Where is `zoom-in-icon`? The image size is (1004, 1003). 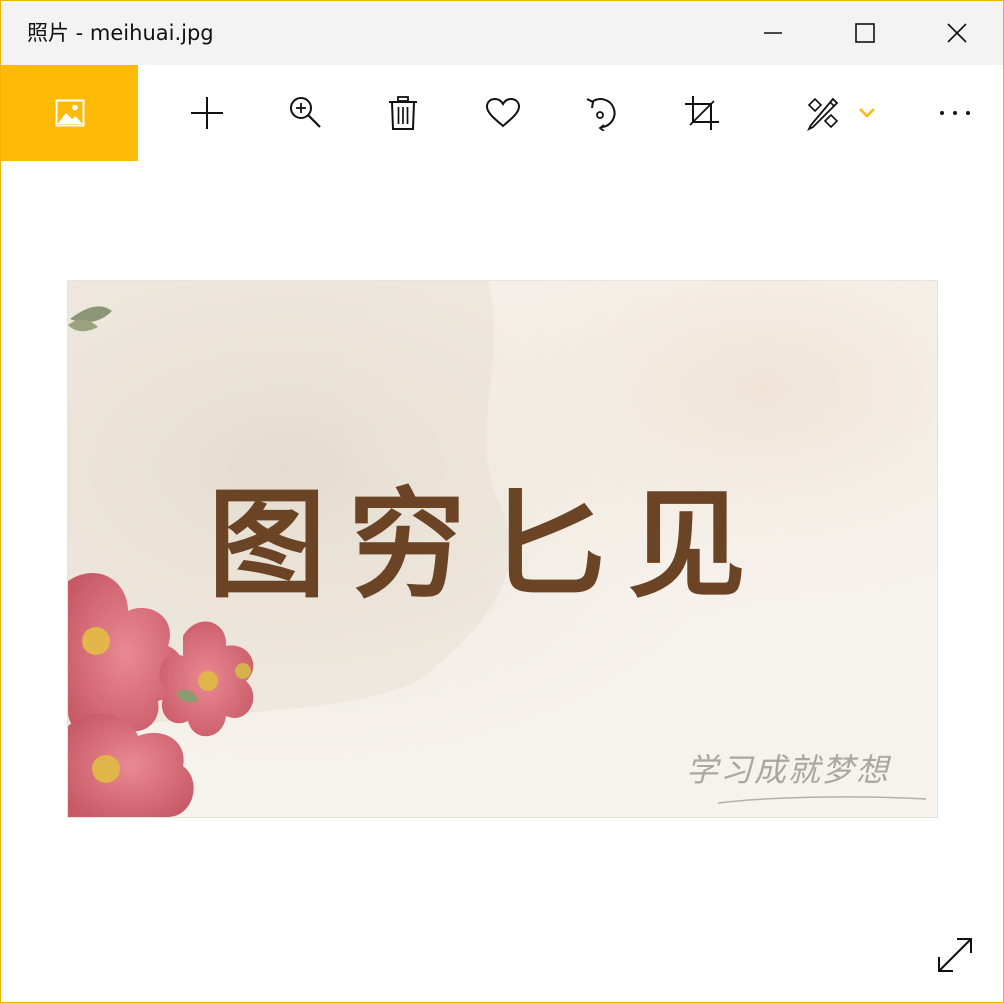
zoom-in-icon is located at coordinates (305, 112).